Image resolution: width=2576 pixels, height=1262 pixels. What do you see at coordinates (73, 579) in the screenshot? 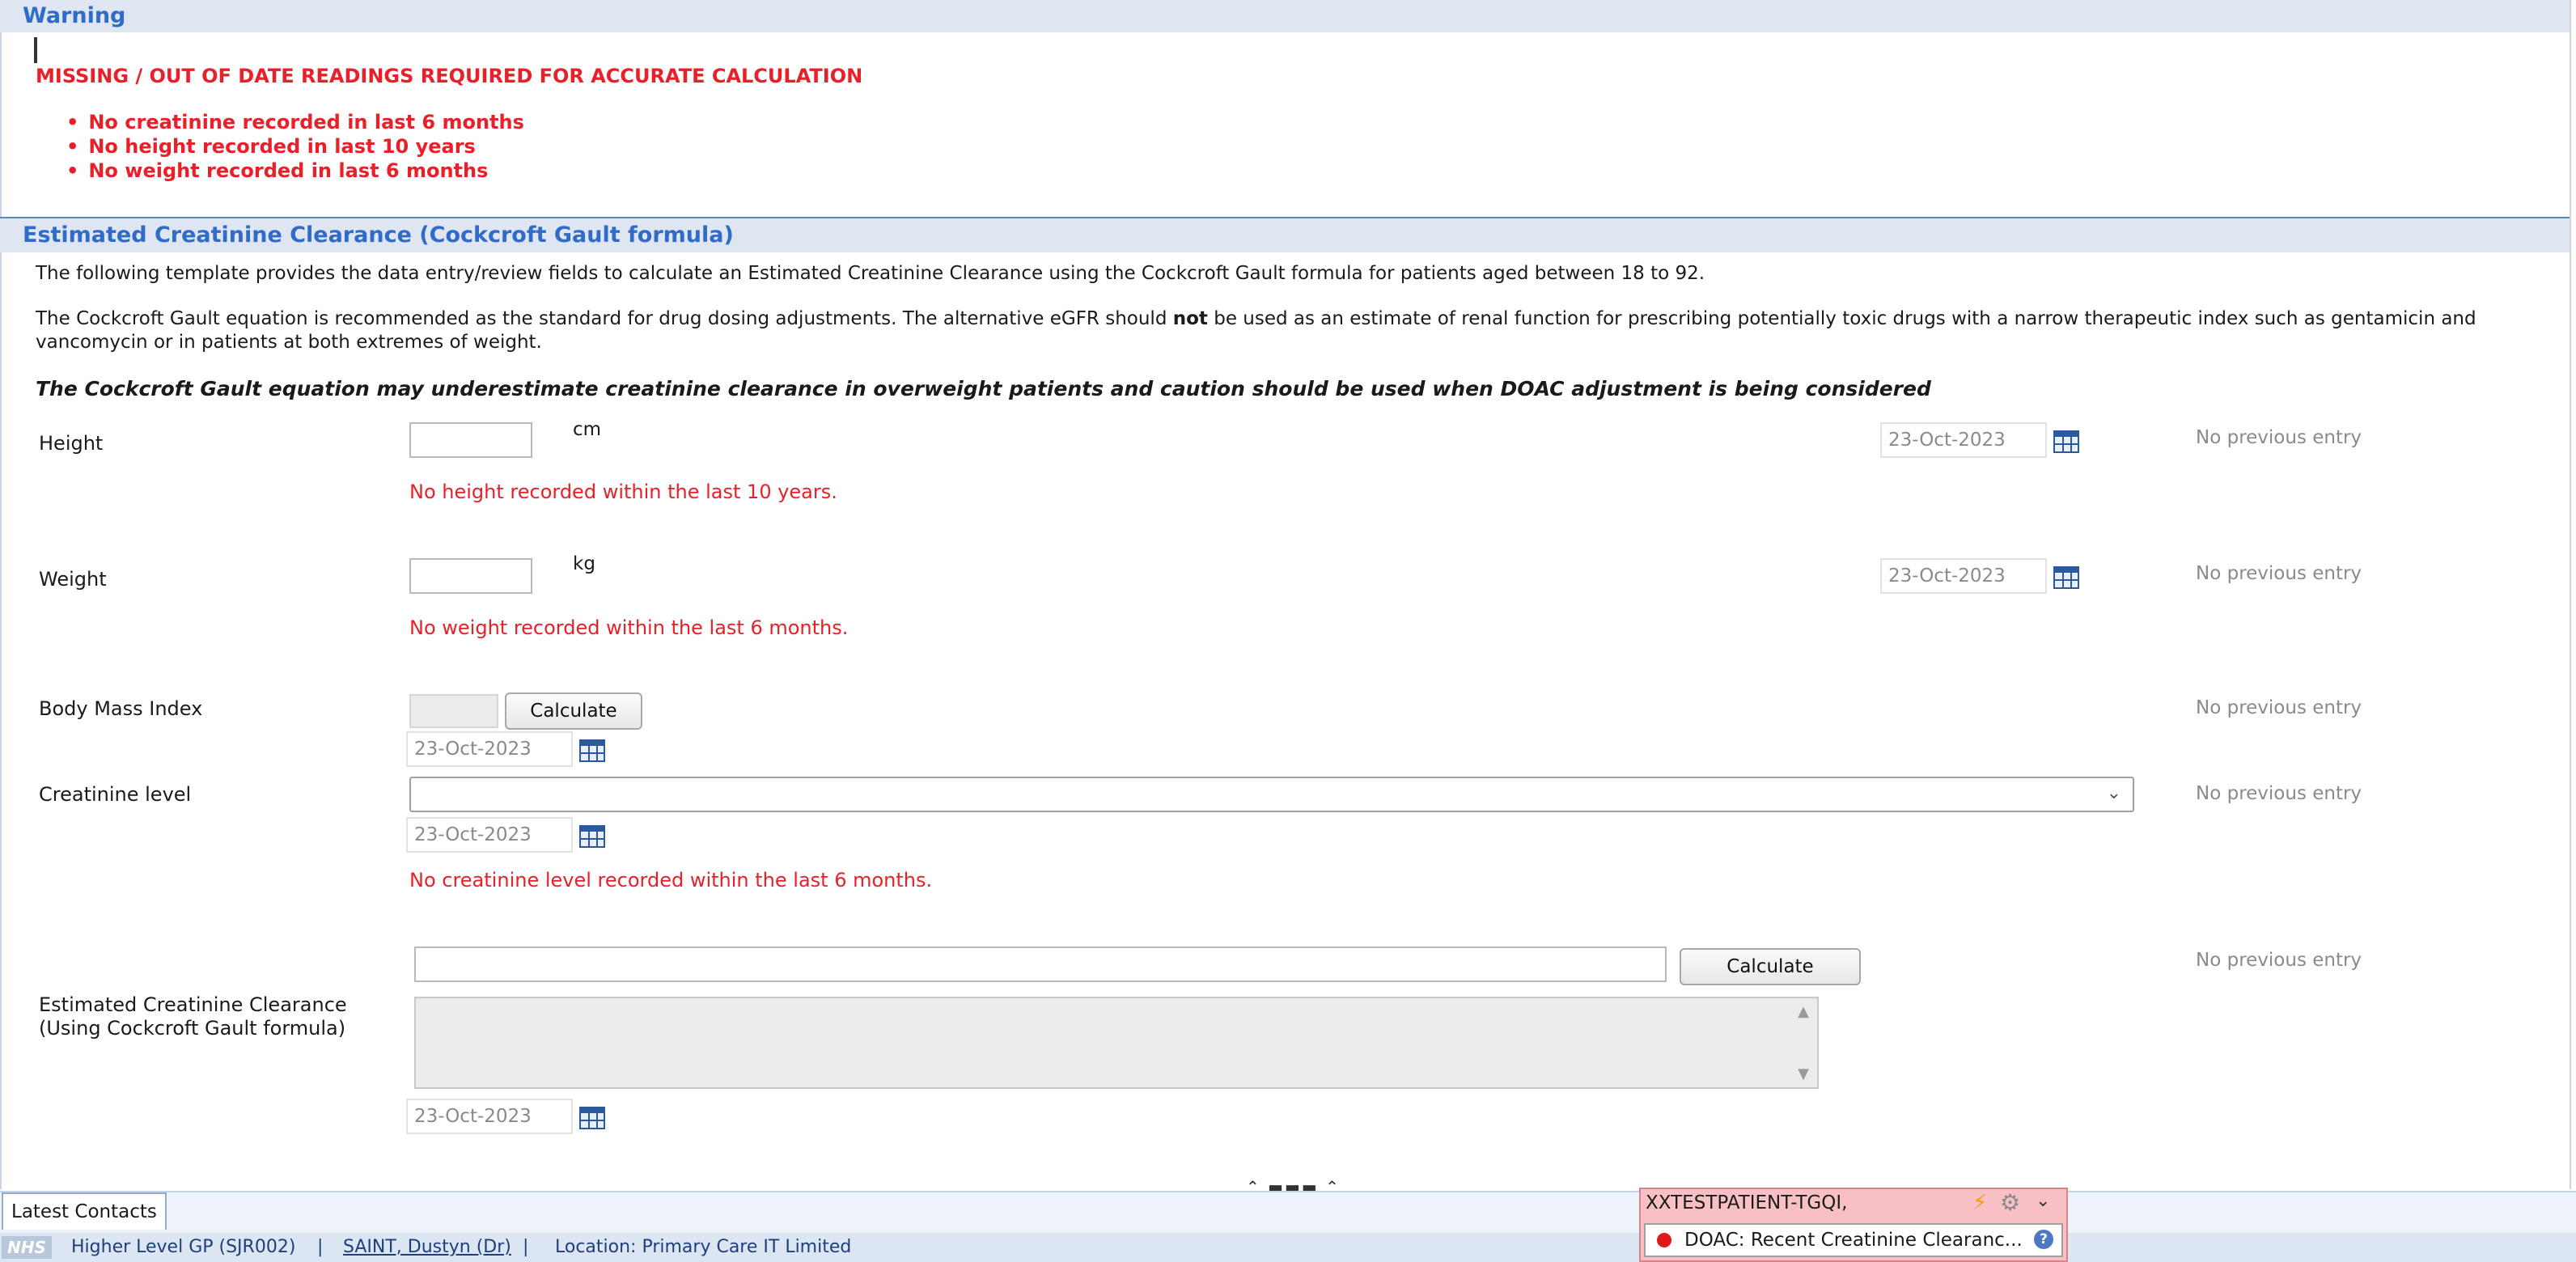
I see `weight-label: Weight` at bounding box center [73, 579].